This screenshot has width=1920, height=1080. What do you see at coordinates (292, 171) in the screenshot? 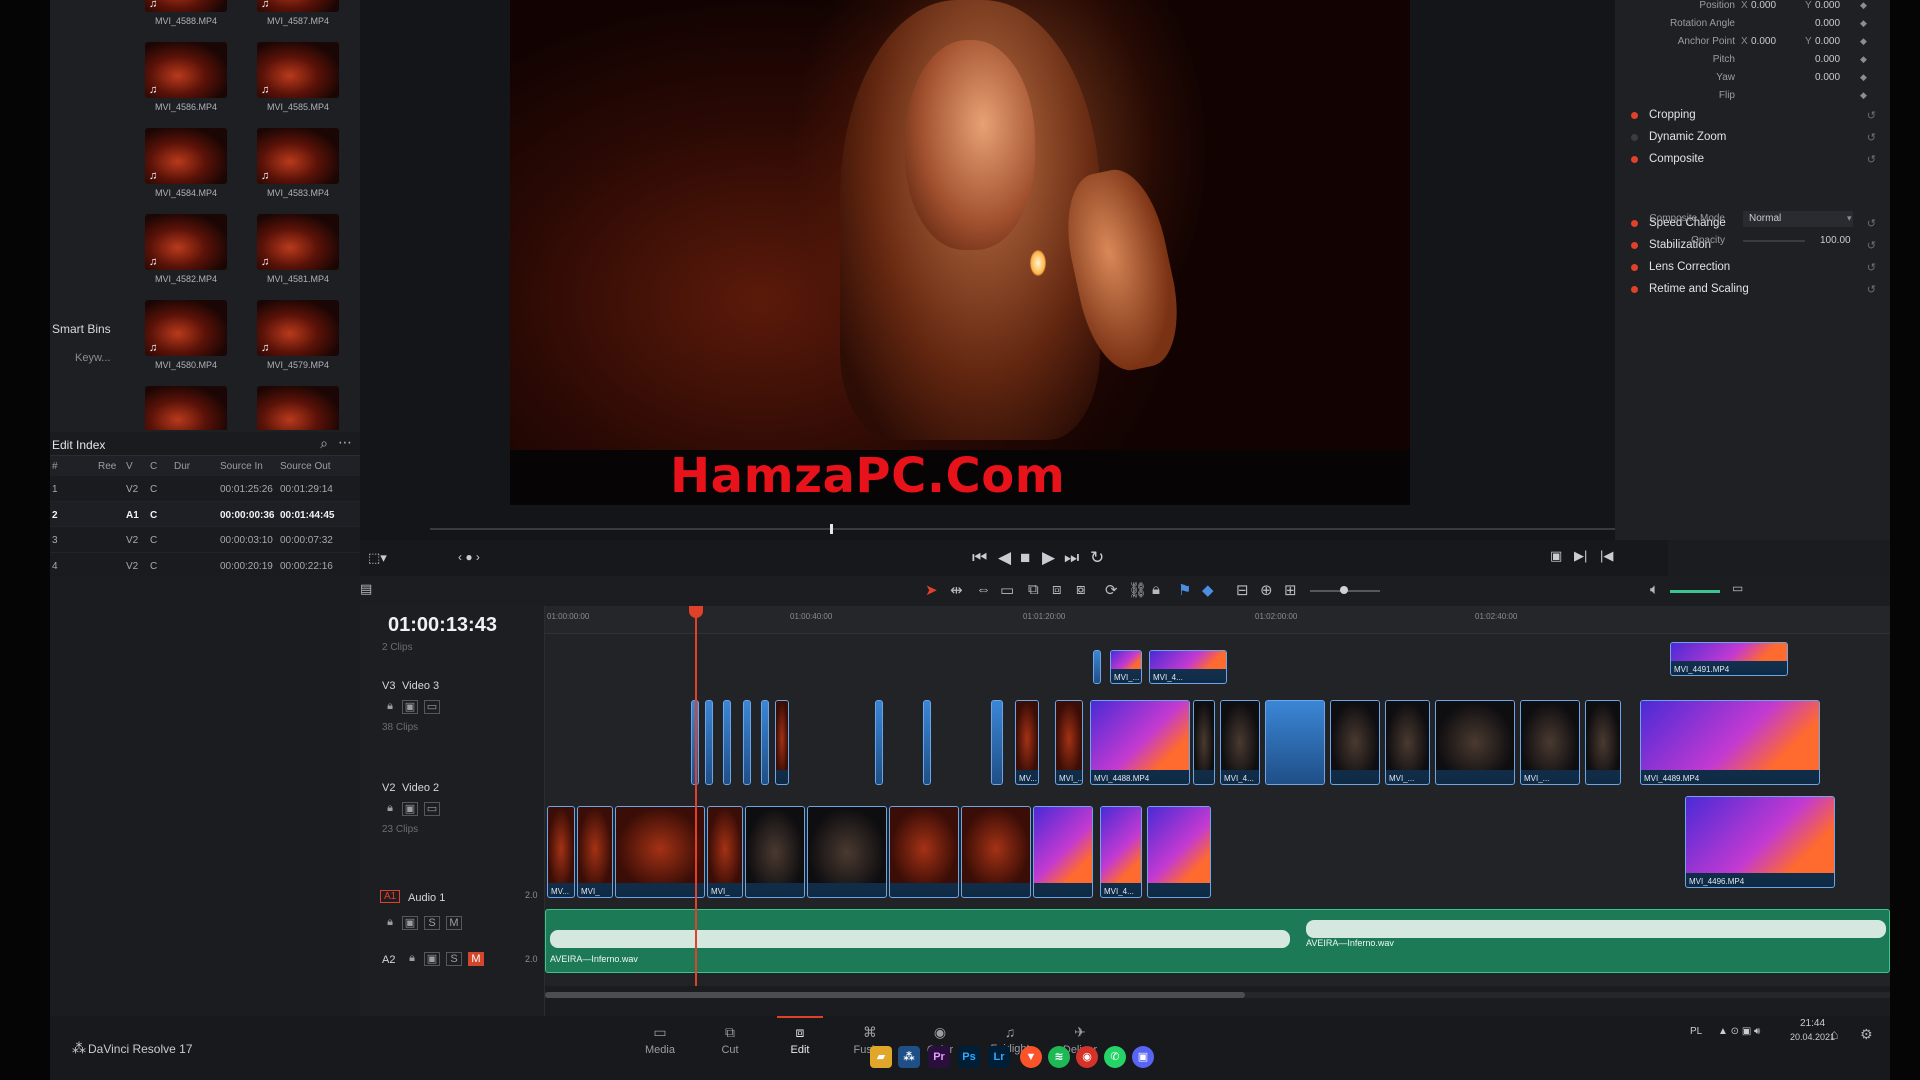
I see `media-thumbnail: ♫ MVI_4583.MP4` at bounding box center [292, 171].